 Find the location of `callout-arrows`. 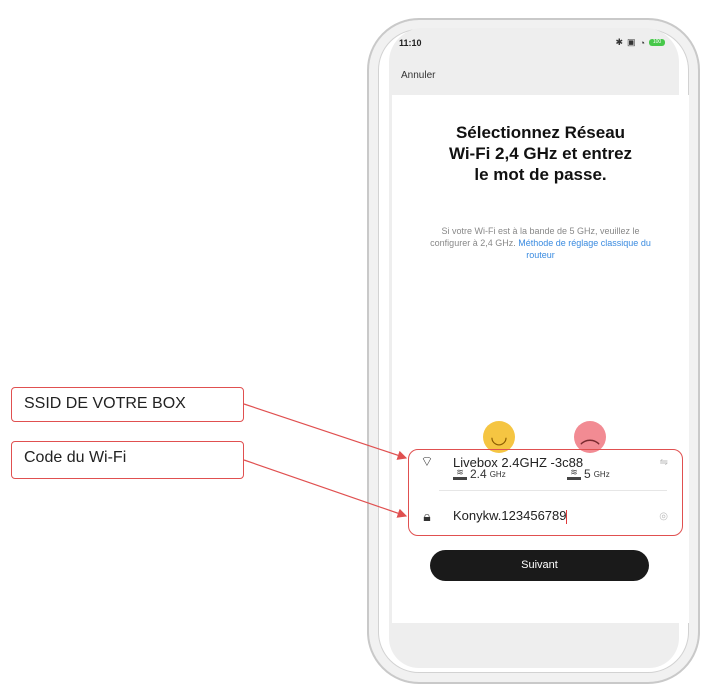

callout-arrows is located at coordinates (325, 460).